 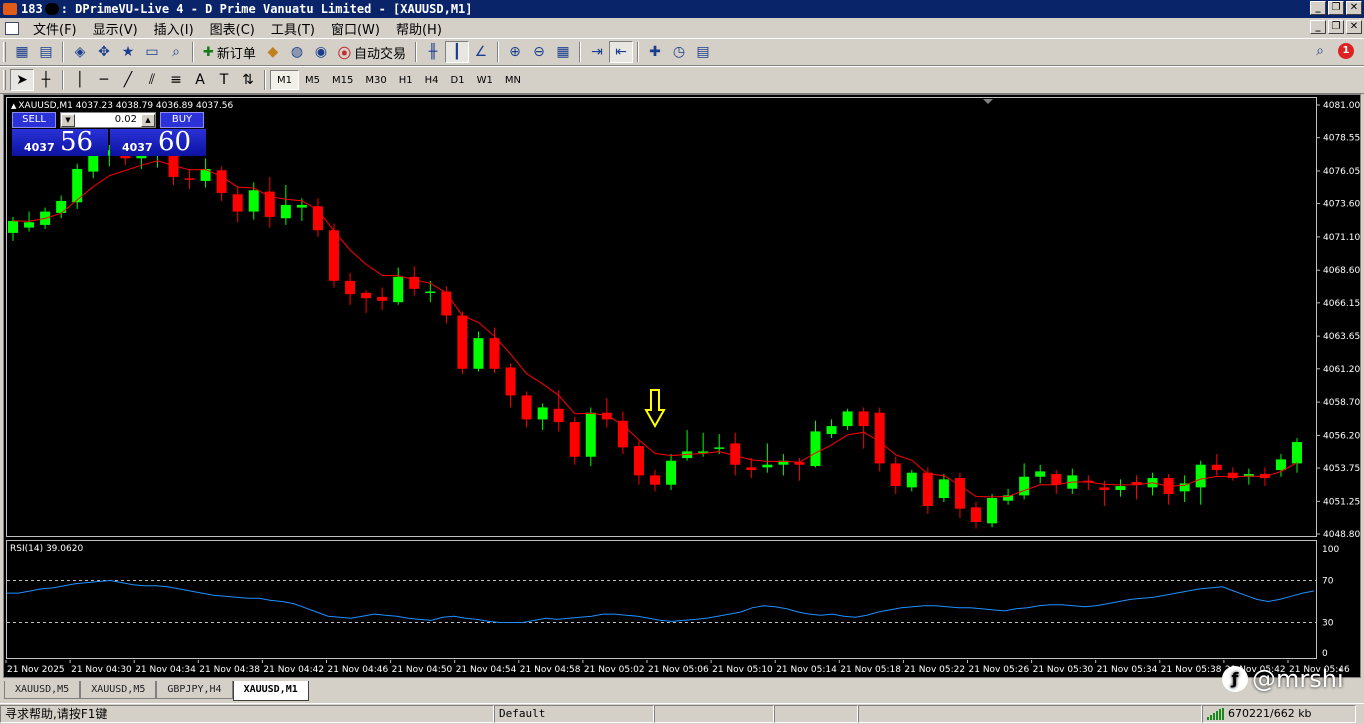 I want to click on menu-charts: 图表(C), so click(x=232, y=28).